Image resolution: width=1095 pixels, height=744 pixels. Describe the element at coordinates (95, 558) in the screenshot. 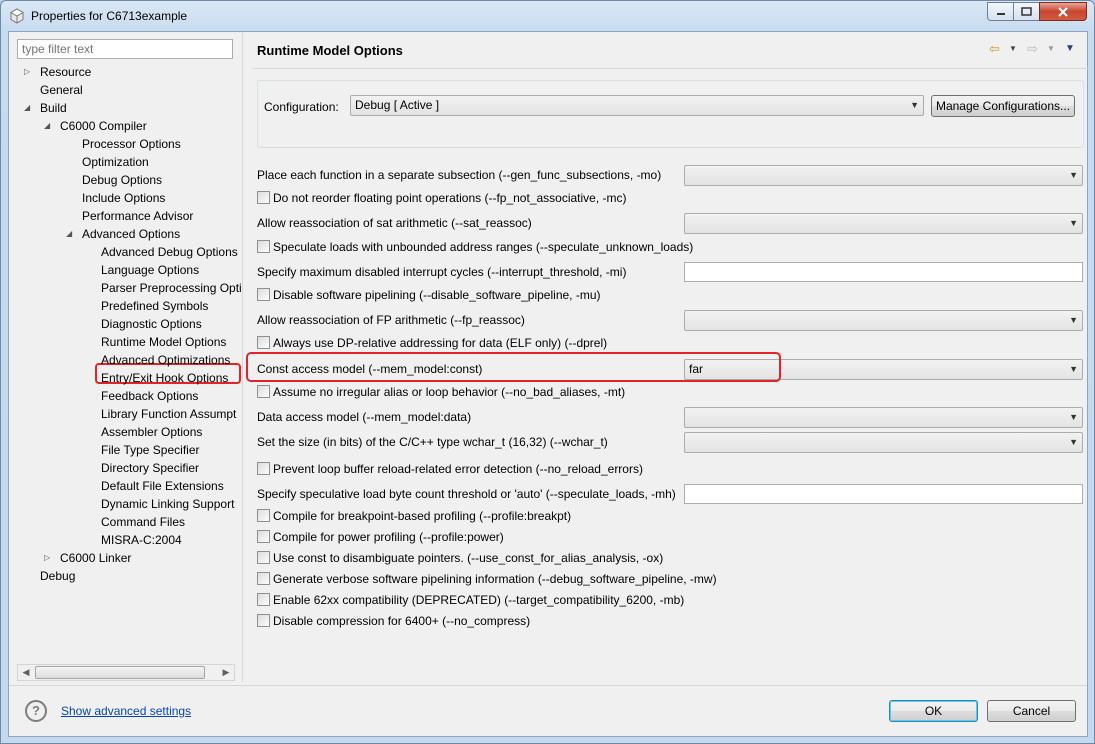

I see `tree-item: C6000 Linker` at that location.